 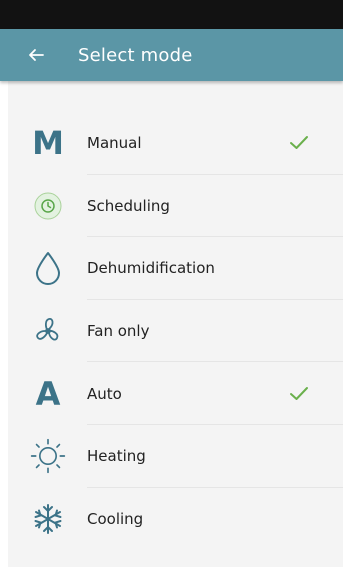 What do you see at coordinates (135, 55) in the screenshot?
I see `page-title: Select mode` at bounding box center [135, 55].